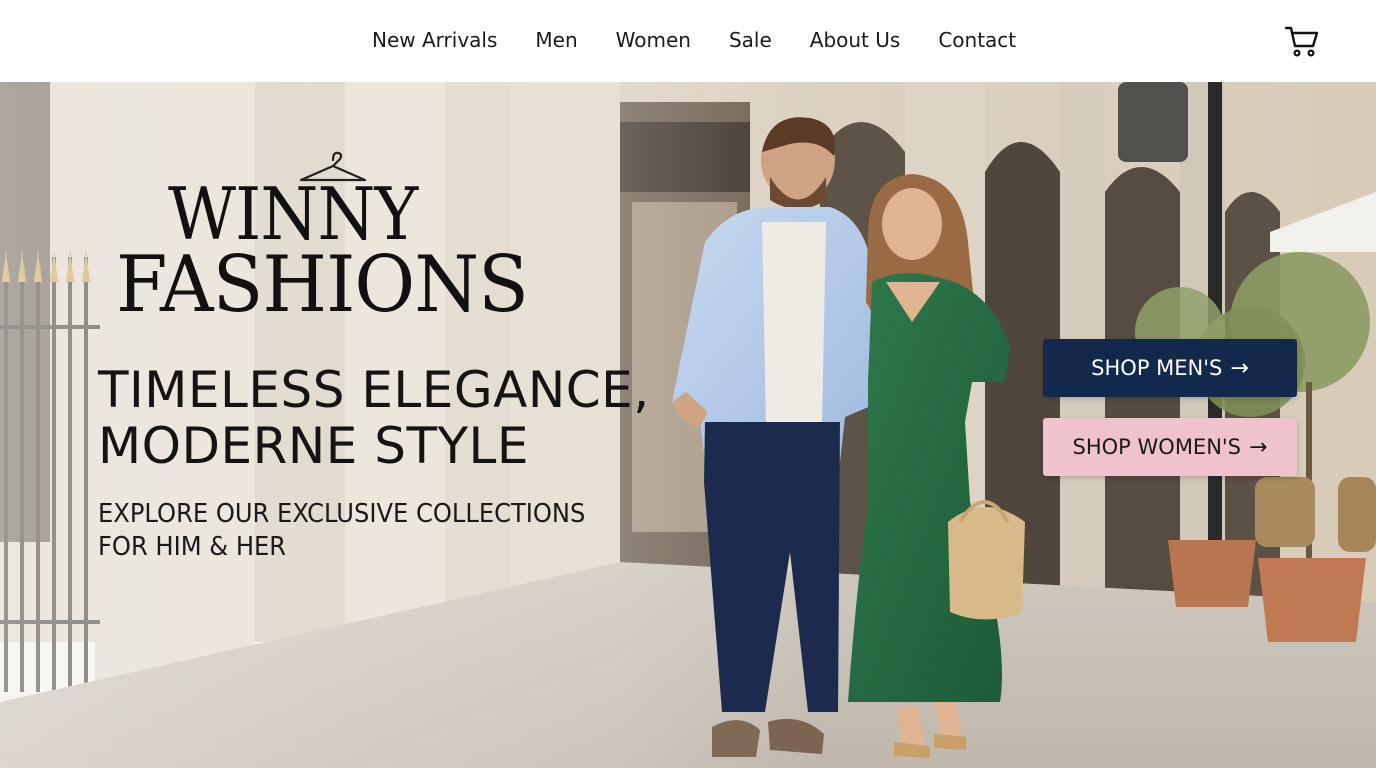 The image size is (1376, 768). What do you see at coordinates (556, 40) in the screenshot?
I see `nav-men: Men` at bounding box center [556, 40].